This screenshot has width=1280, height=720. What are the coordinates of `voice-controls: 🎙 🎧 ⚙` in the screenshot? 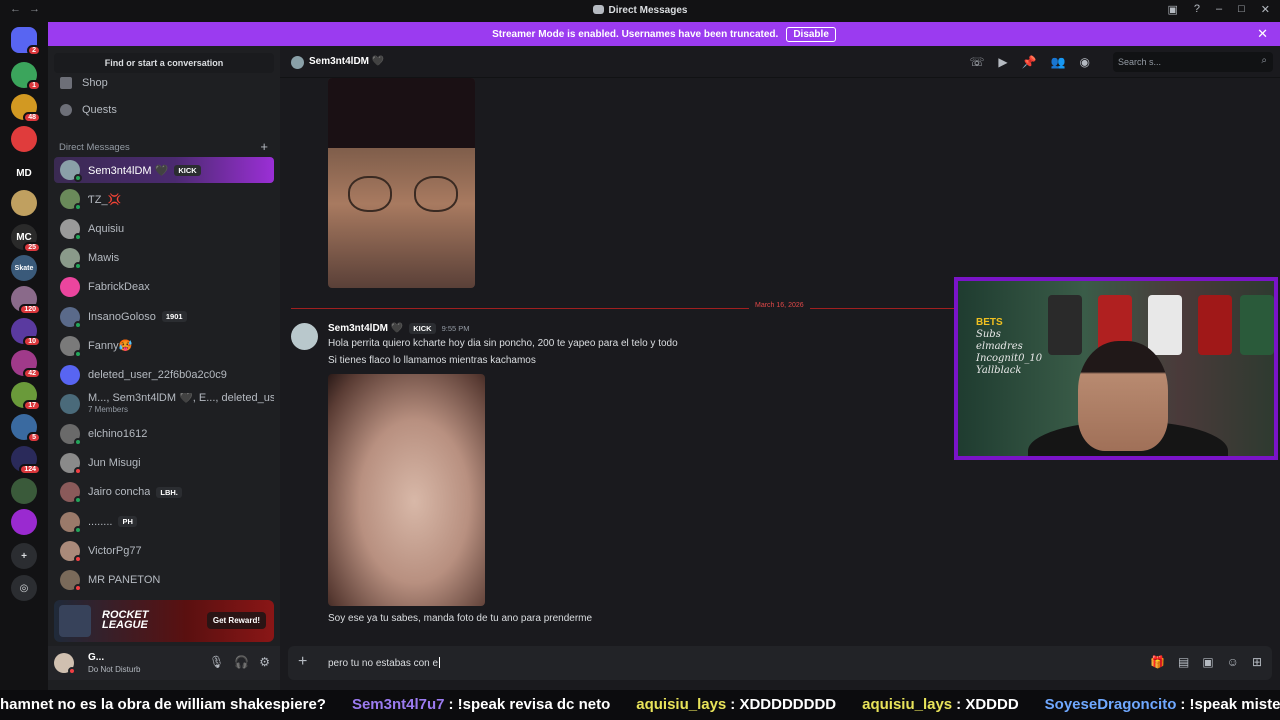 It's located at (239, 662).